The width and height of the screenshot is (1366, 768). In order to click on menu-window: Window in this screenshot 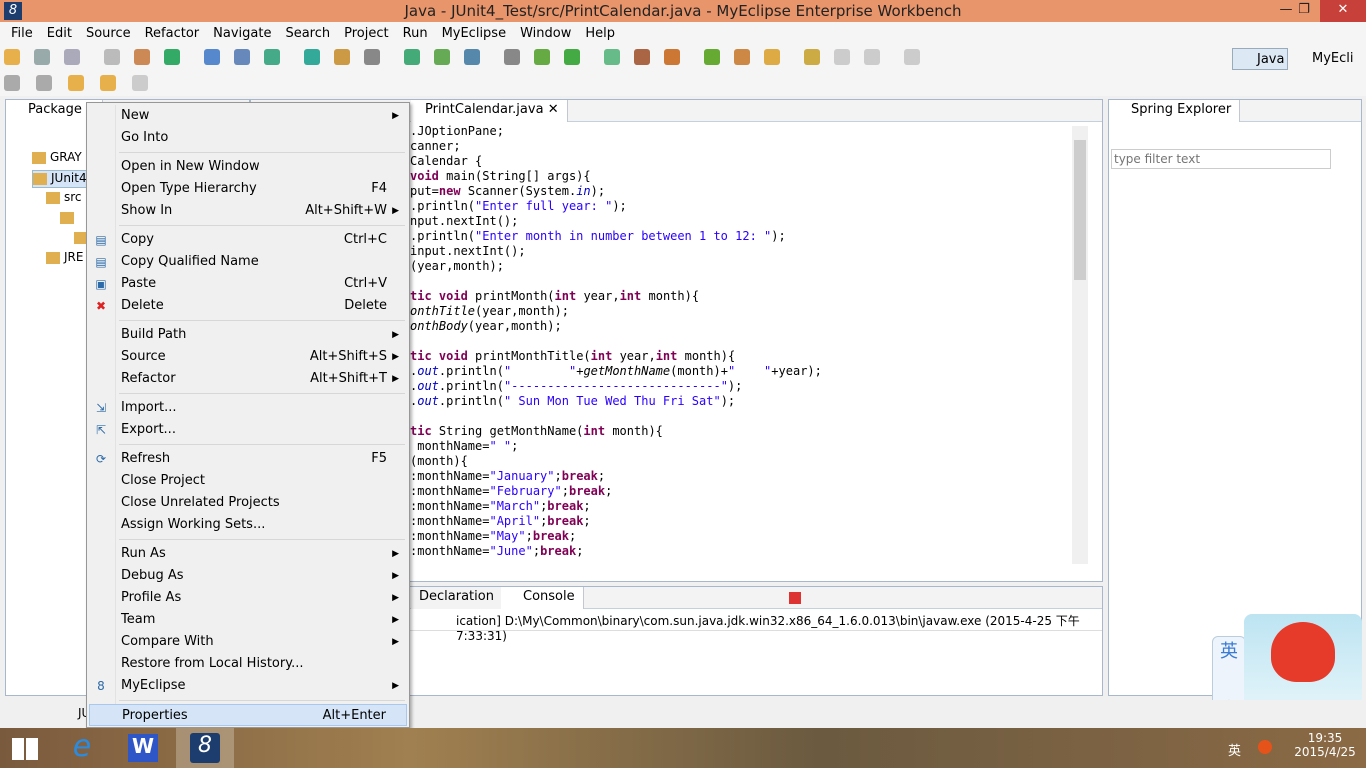, I will do `click(545, 33)`.